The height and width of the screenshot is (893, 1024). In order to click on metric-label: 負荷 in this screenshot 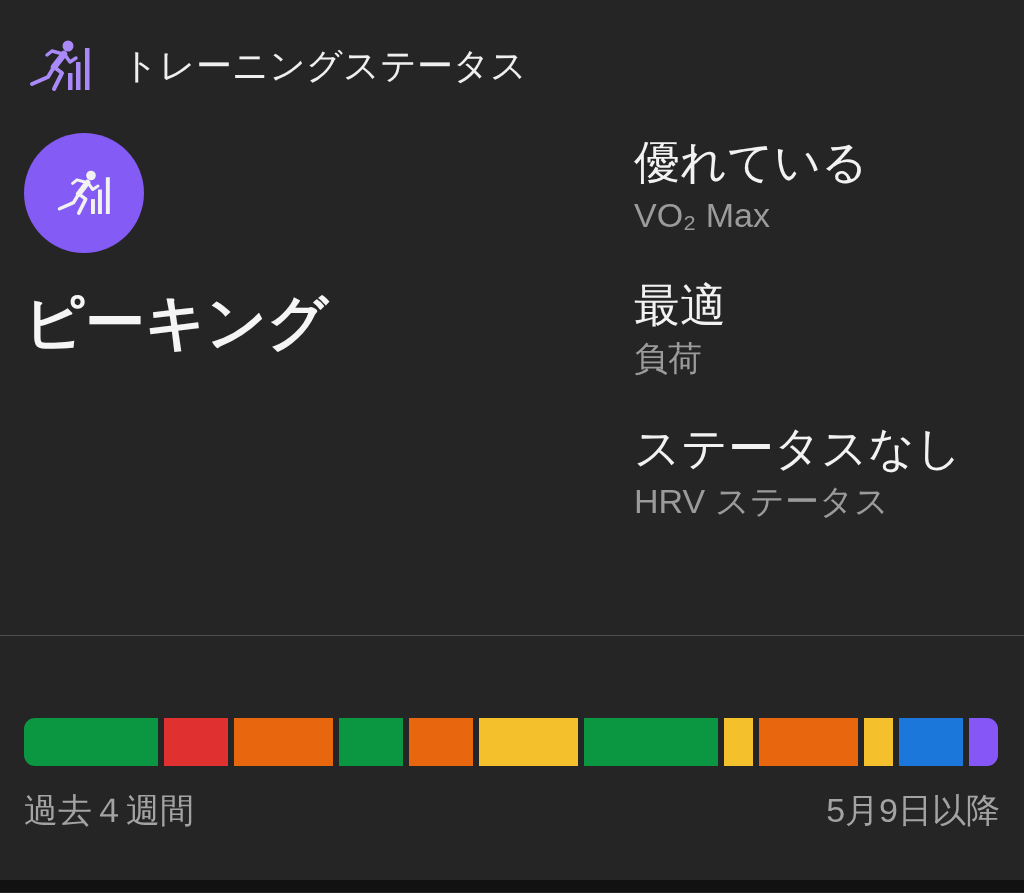, I will do `click(668, 358)`.